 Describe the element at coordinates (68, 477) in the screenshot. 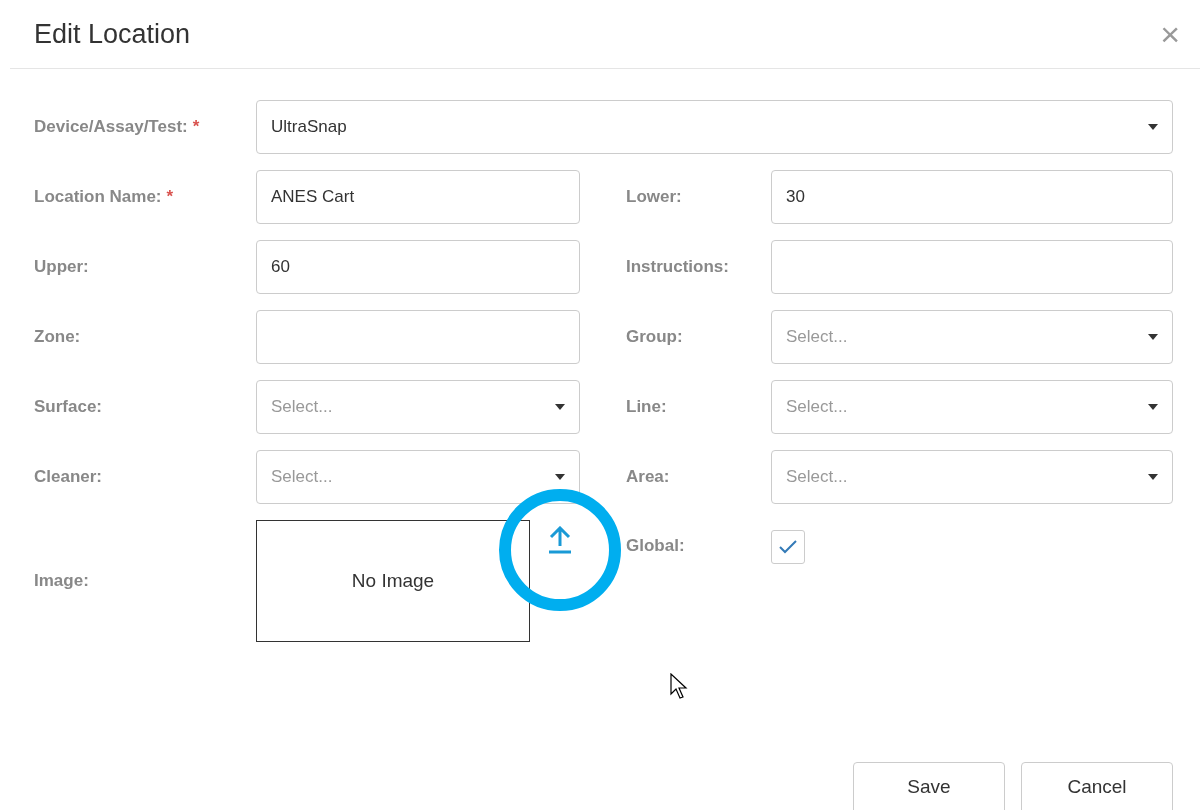

I see `field-label: Cleaner:` at that location.